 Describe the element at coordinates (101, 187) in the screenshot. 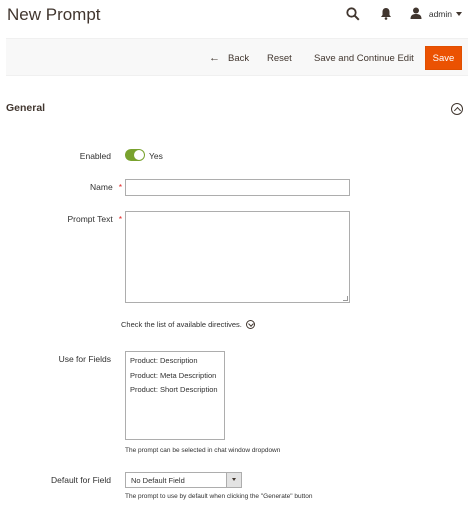

I see `name-label-text: Name` at that location.